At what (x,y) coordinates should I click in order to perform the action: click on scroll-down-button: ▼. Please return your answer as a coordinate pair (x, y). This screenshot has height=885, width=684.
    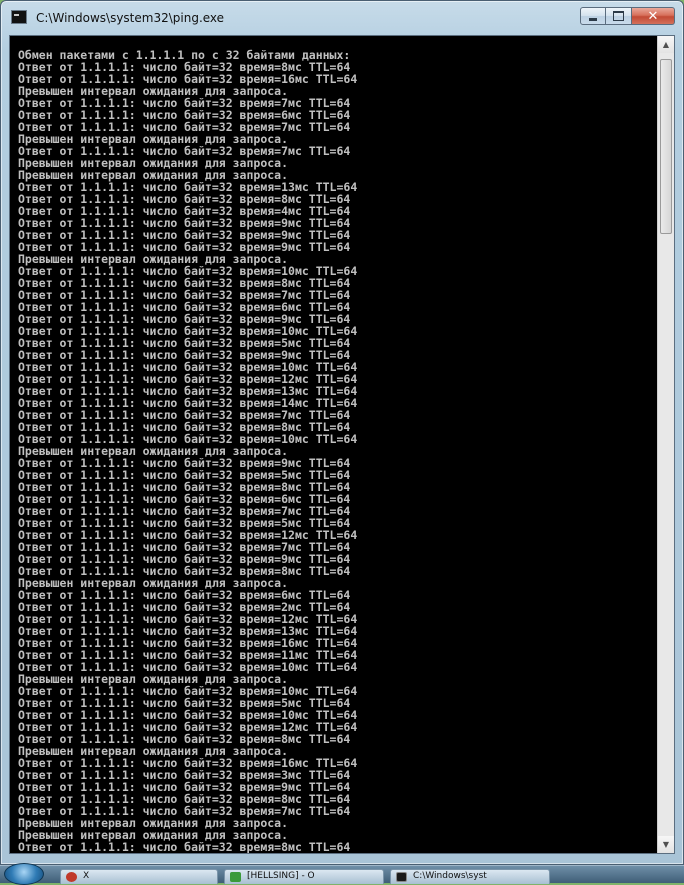
    Looking at the image, I should click on (666, 844).